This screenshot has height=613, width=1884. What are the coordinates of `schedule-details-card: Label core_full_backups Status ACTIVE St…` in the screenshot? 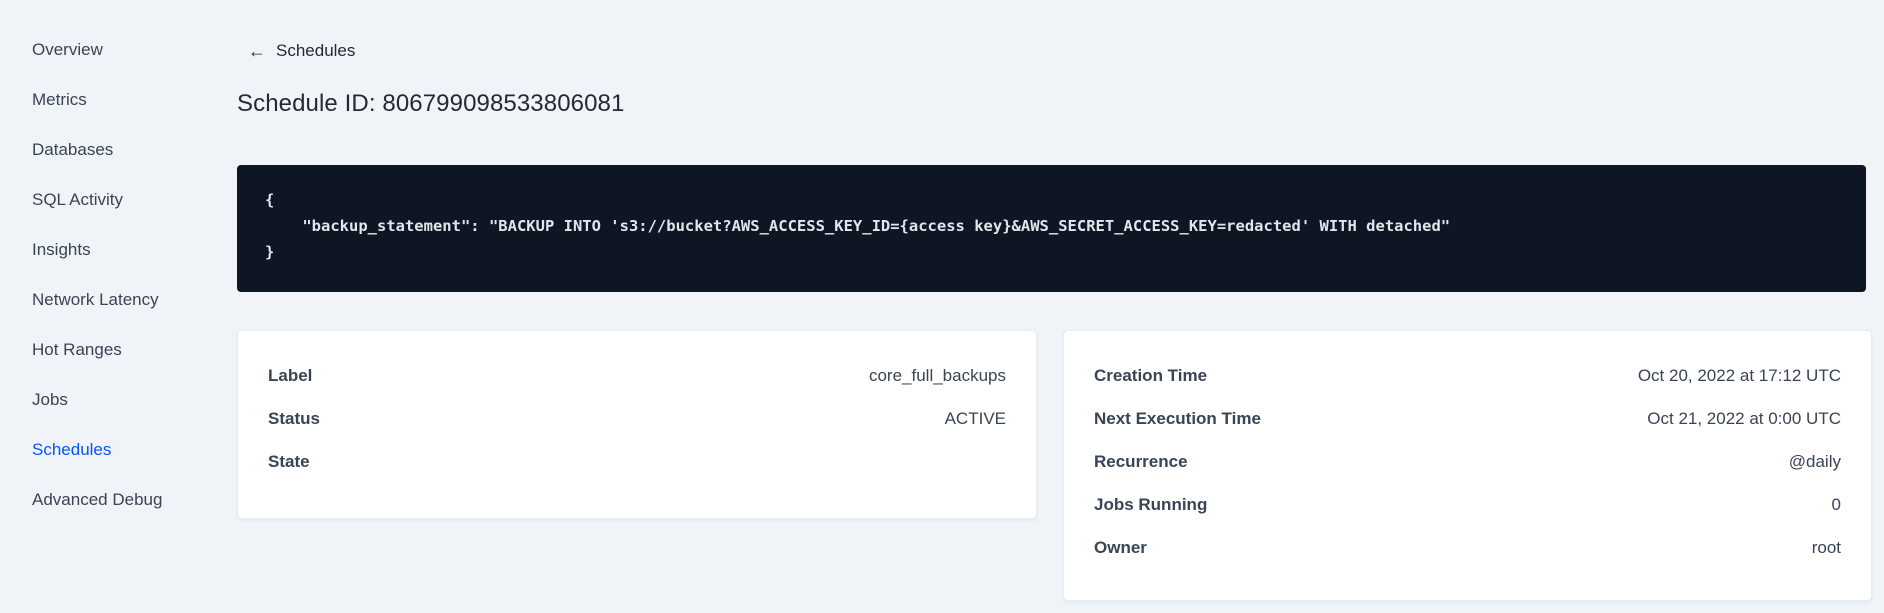 It's located at (637, 424).